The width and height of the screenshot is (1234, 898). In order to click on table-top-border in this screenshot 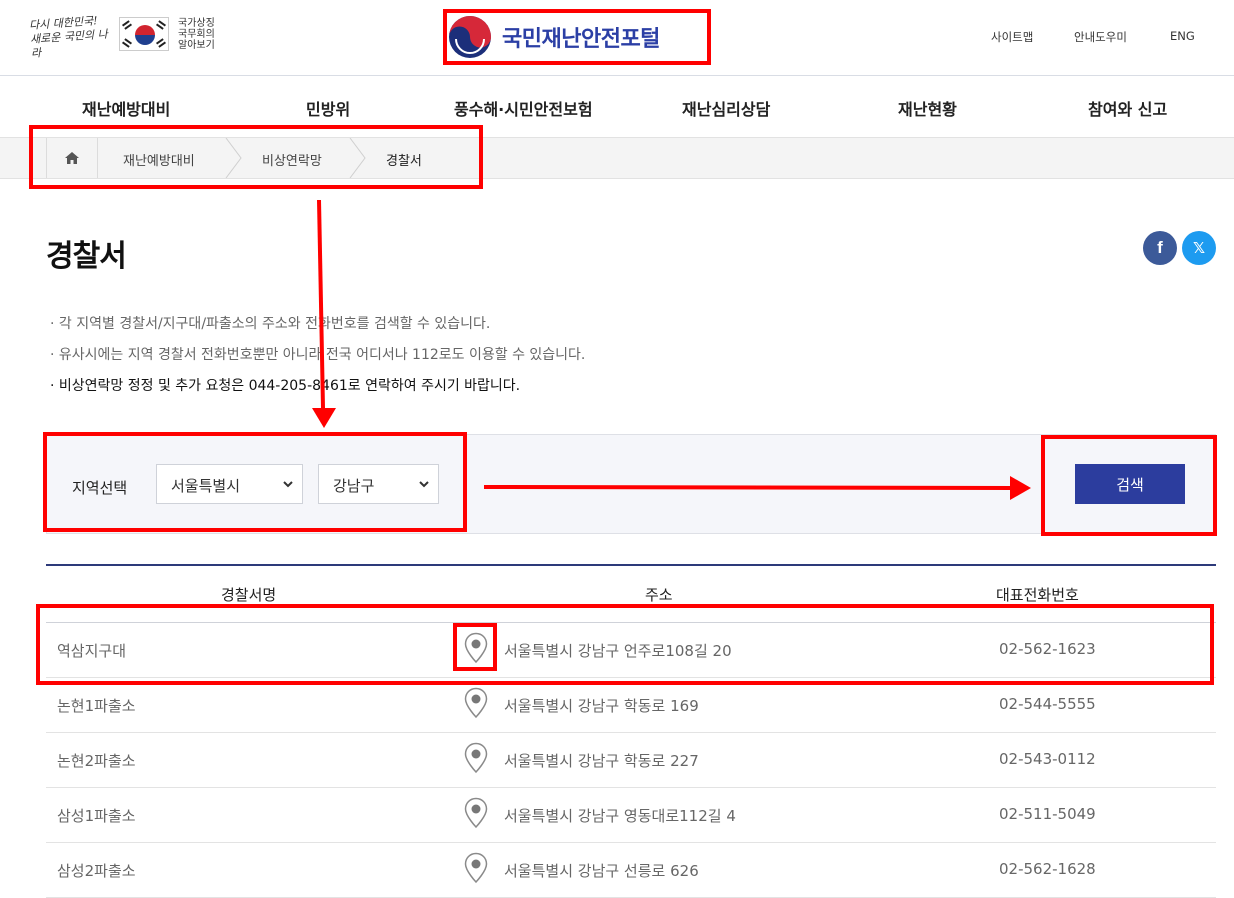, I will do `click(631, 565)`.